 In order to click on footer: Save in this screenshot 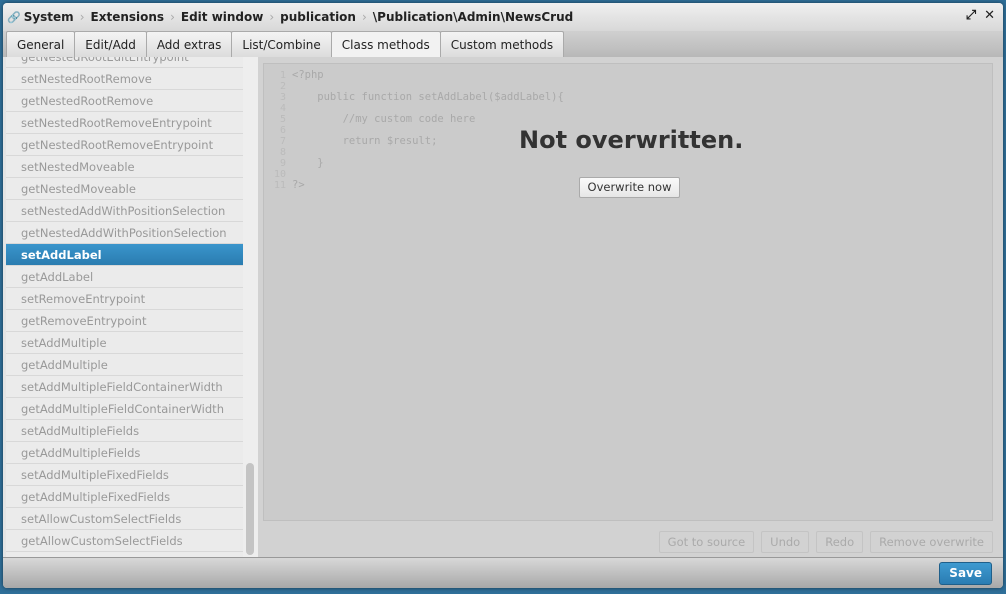, I will do `click(503, 572)`.